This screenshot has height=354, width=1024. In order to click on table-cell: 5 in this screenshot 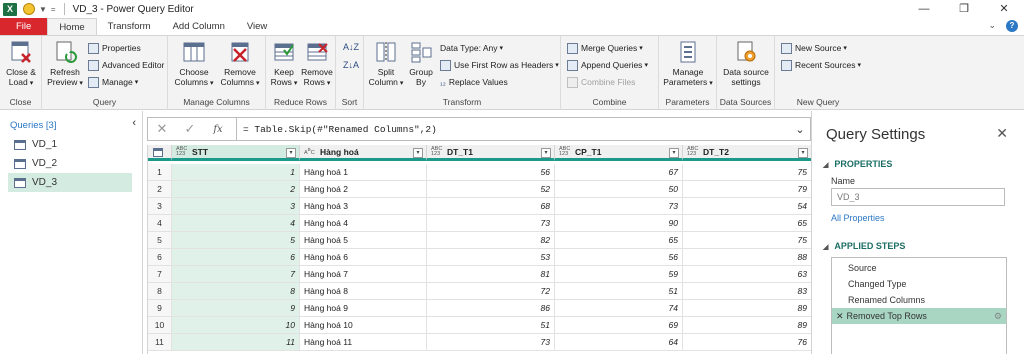, I will do `click(236, 240)`.